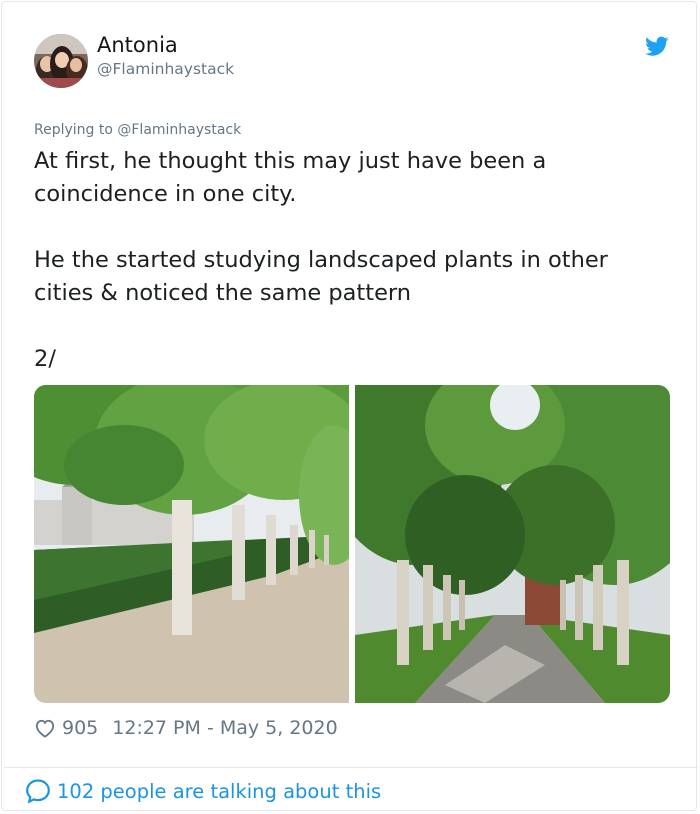 This screenshot has height=814, width=700. Describe the element at coordinates (224, 728) in the screenshot. I see `timestamp: 12:27 PM - May 5, 2020` at that location.